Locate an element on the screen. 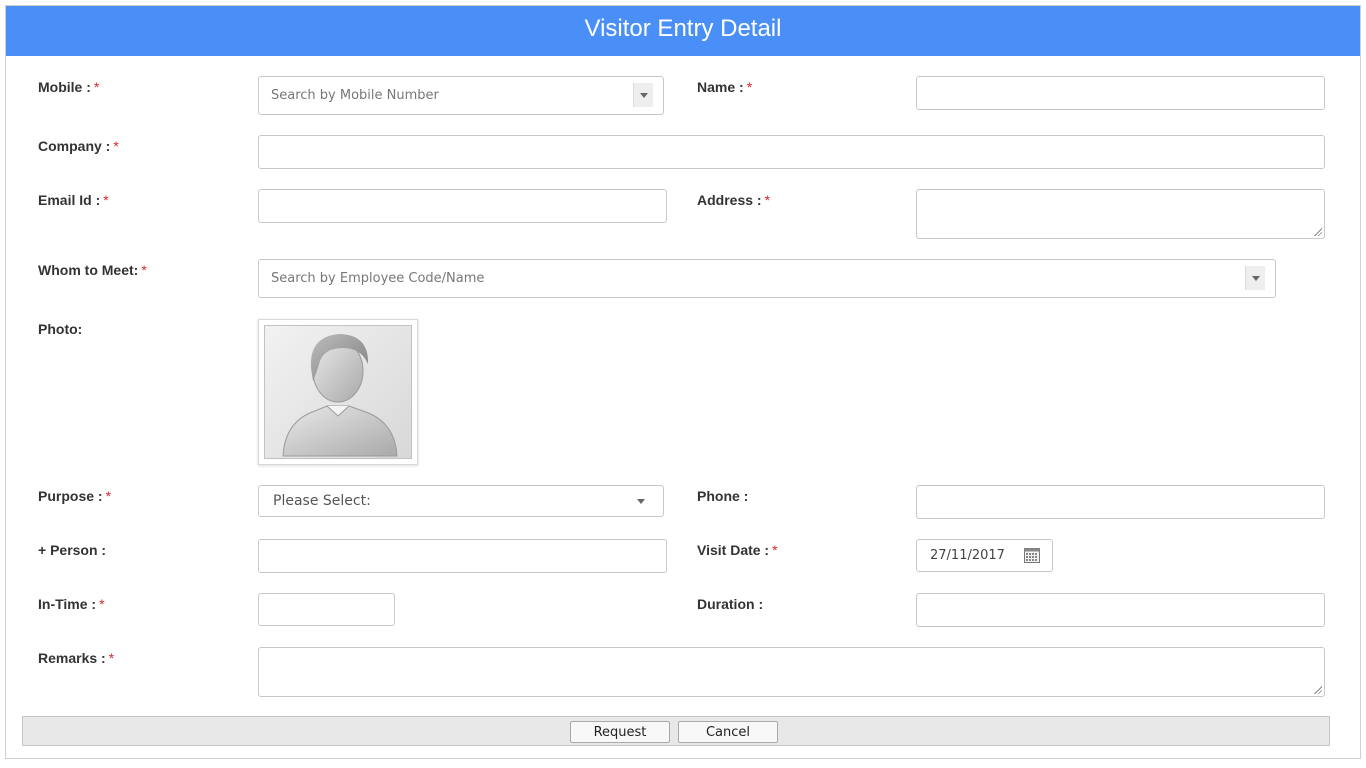 The width and height of the screenshot is (1366, 768). email-field is located at coordinates (462, 206).